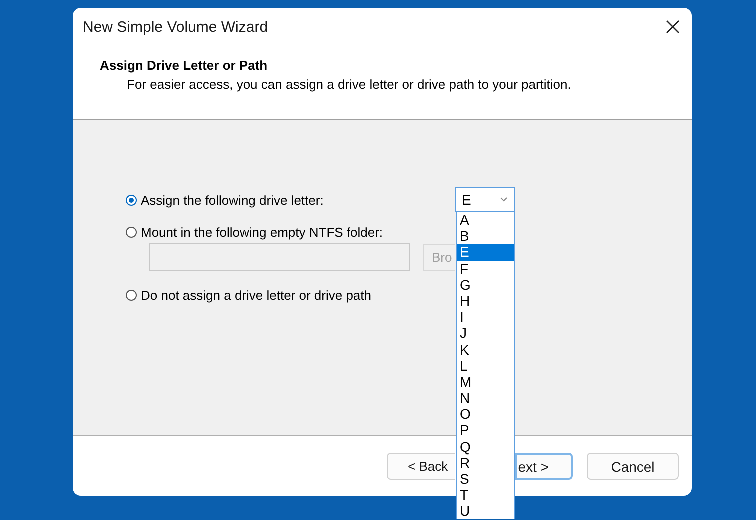 The height and width of the screenshot is (520, 756). Describe the element at coordinates (256, 295) in the screenshot. I see `radio-label: Do not assign a drive letter or drive path` at that location.